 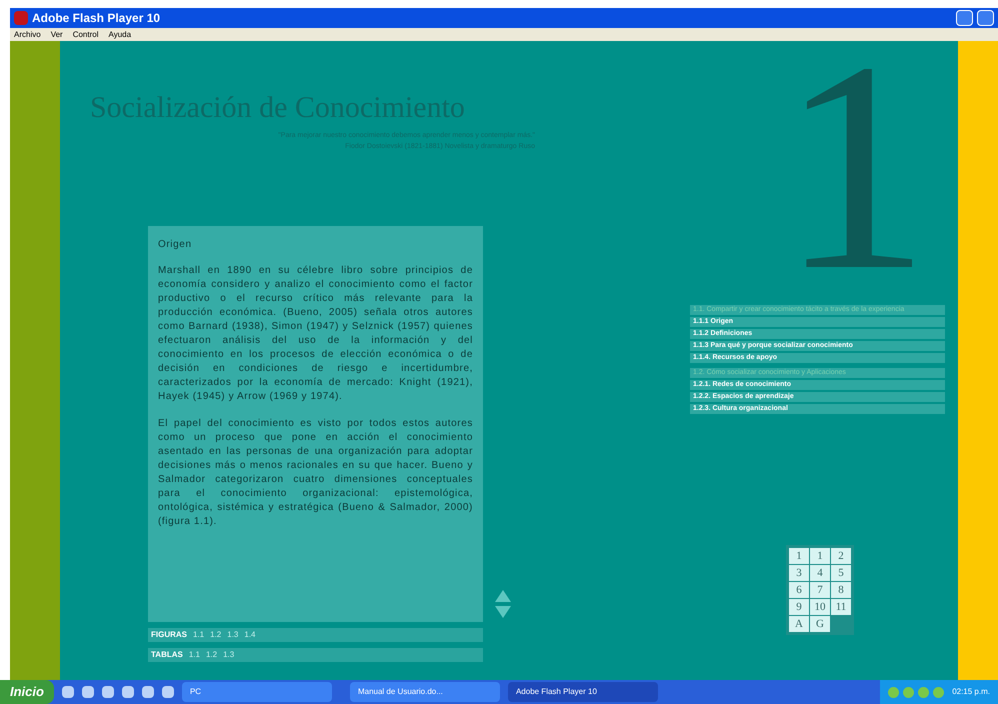 What do you see at coordinates (841, 573) in the screenshot?
I see `chapter-button: 5` at bounding box center [841, 573].